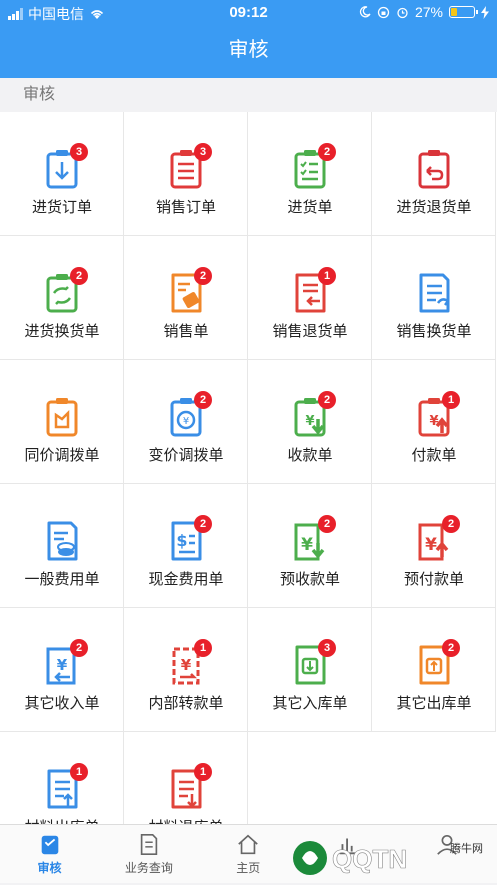 This screenshot has height=885, width=497. I want to click on moon-icon, so click(365, 12).